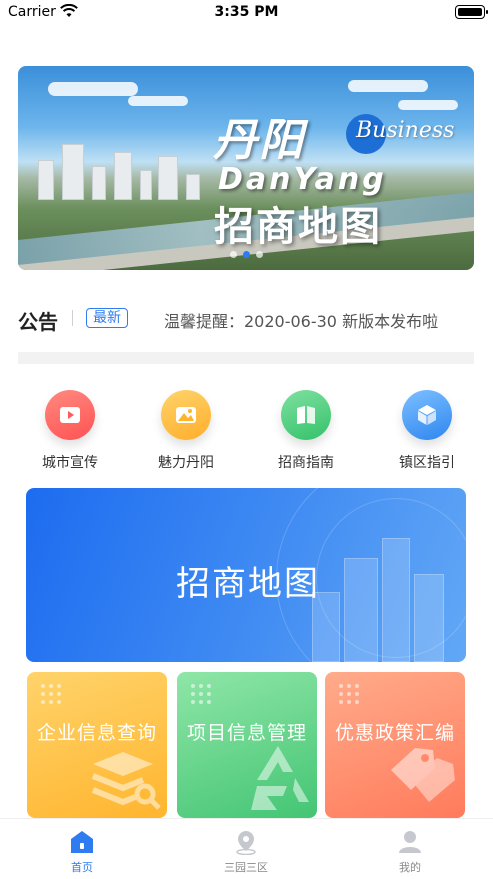 This screenshot has width=493, height=879. What do you see at coordinates (410, 842) in the screenshot?
I see `user-icon` at bounding box center [410, 842].